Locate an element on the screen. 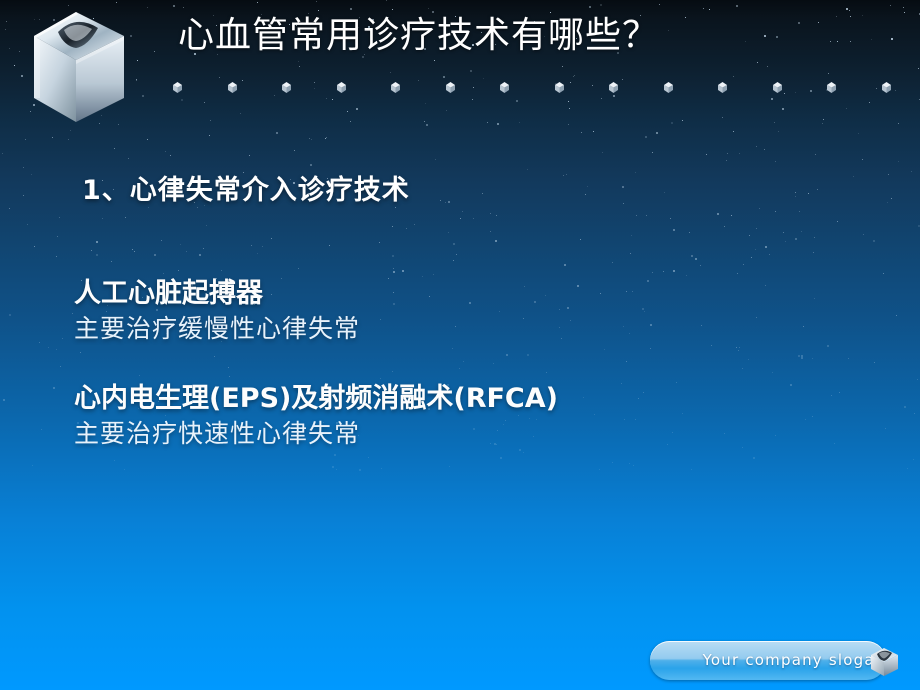 Image resolution: width=920 pixels, height=690 pixels. content-block-2: 心内电生理(EPS)及射频消融术(RFCA) 主要治疗快速性心律失常 is located at coordinates (474, 416).